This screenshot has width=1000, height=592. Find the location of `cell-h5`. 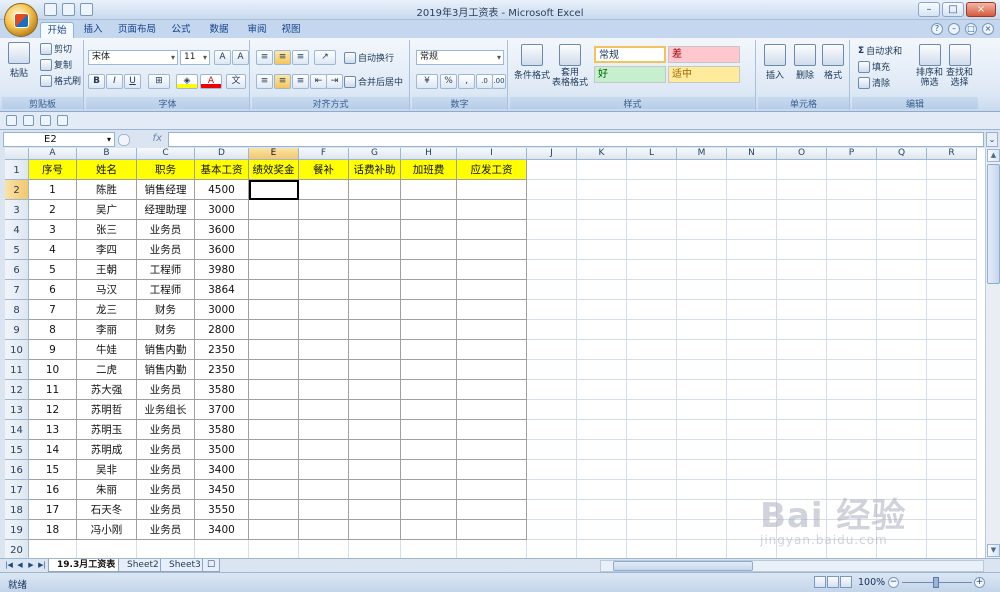

cell-h5 is located at coordinates (429, 250).